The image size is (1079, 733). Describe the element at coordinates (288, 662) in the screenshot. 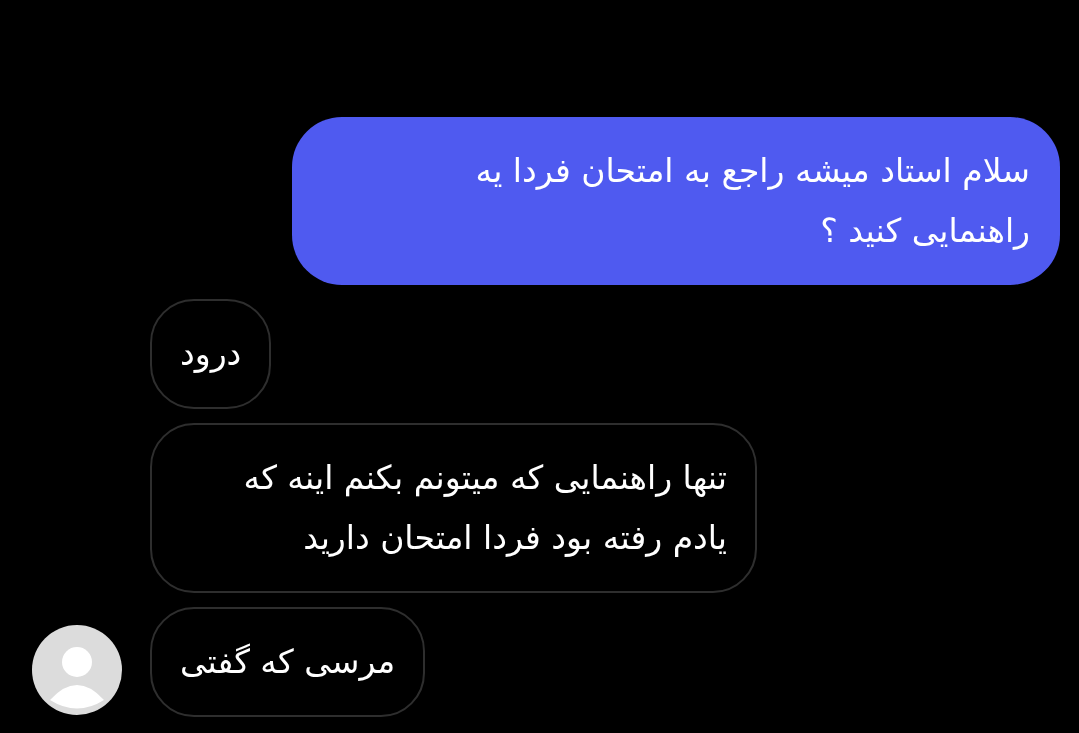

I see `received-message: مرسی که گفتی` at that location.